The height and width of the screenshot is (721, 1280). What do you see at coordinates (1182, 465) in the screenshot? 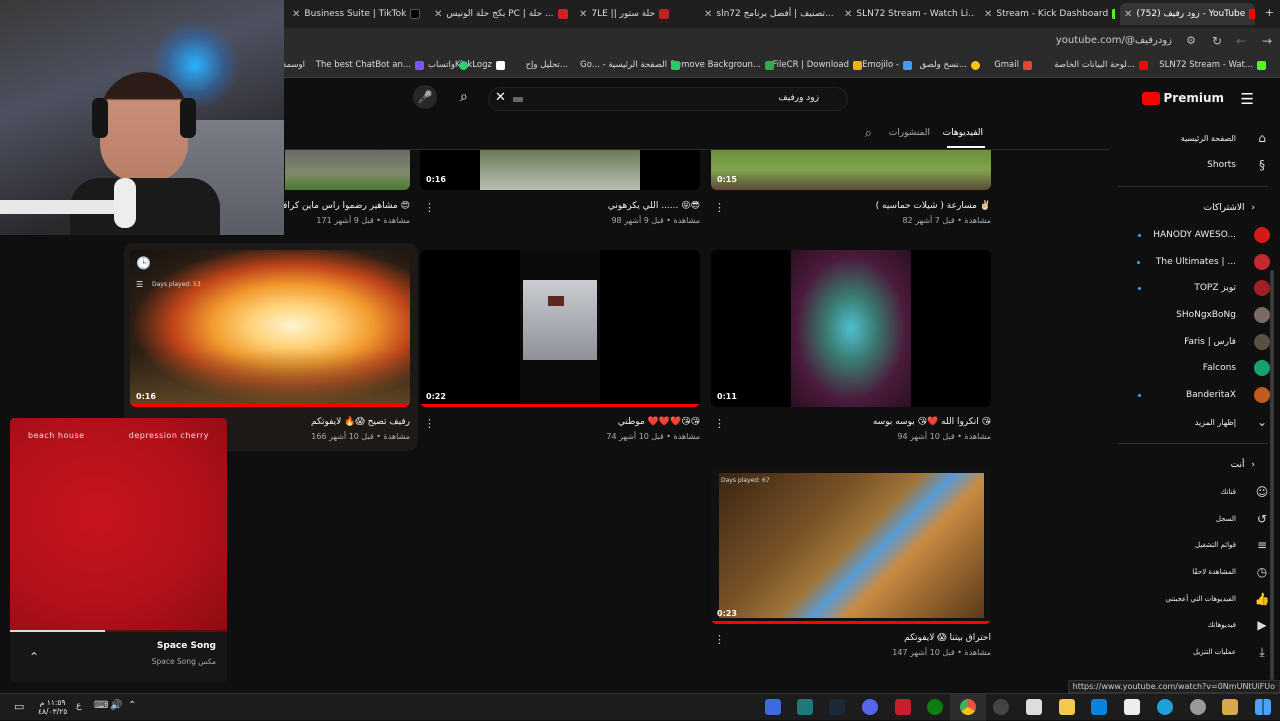
I see `you-header: أنت ›` at bounding box center [1182, 465].